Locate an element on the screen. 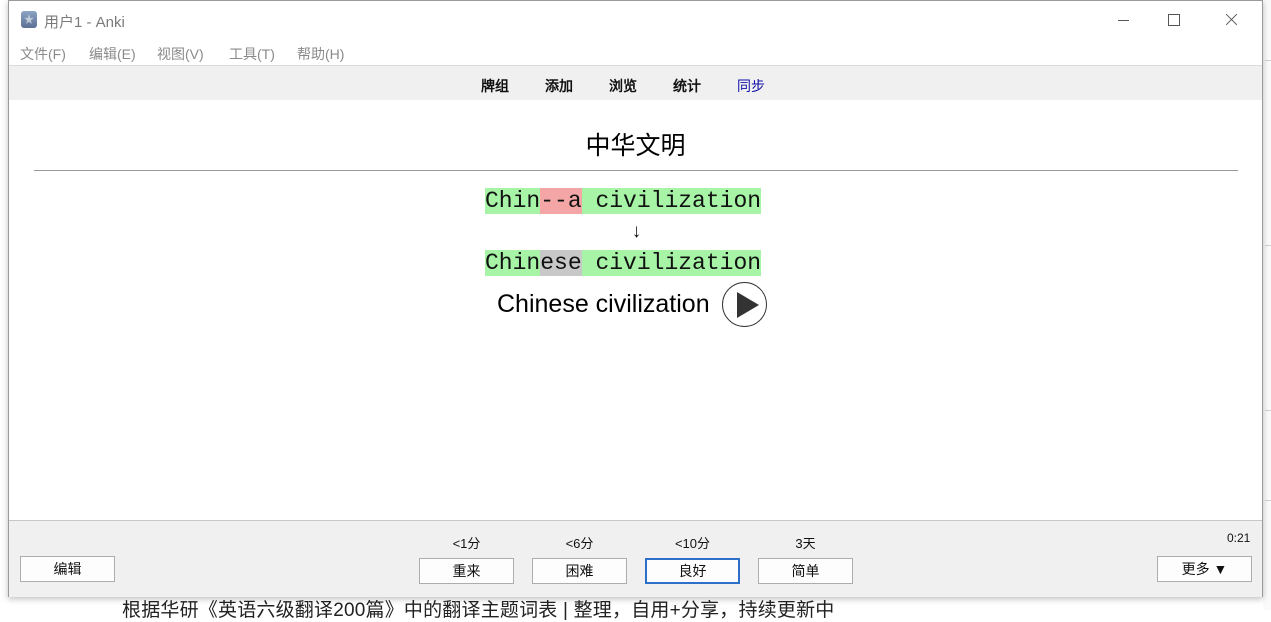 The width and height of the screenshot is (1271, 622). hard-interval: <6分 is located at coordinates (579, 543).